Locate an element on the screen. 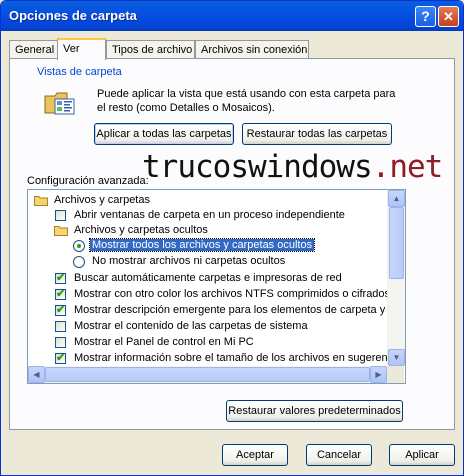  horizontal-scrollbar: ◀ ▶ is located at coordinates (207, 374).